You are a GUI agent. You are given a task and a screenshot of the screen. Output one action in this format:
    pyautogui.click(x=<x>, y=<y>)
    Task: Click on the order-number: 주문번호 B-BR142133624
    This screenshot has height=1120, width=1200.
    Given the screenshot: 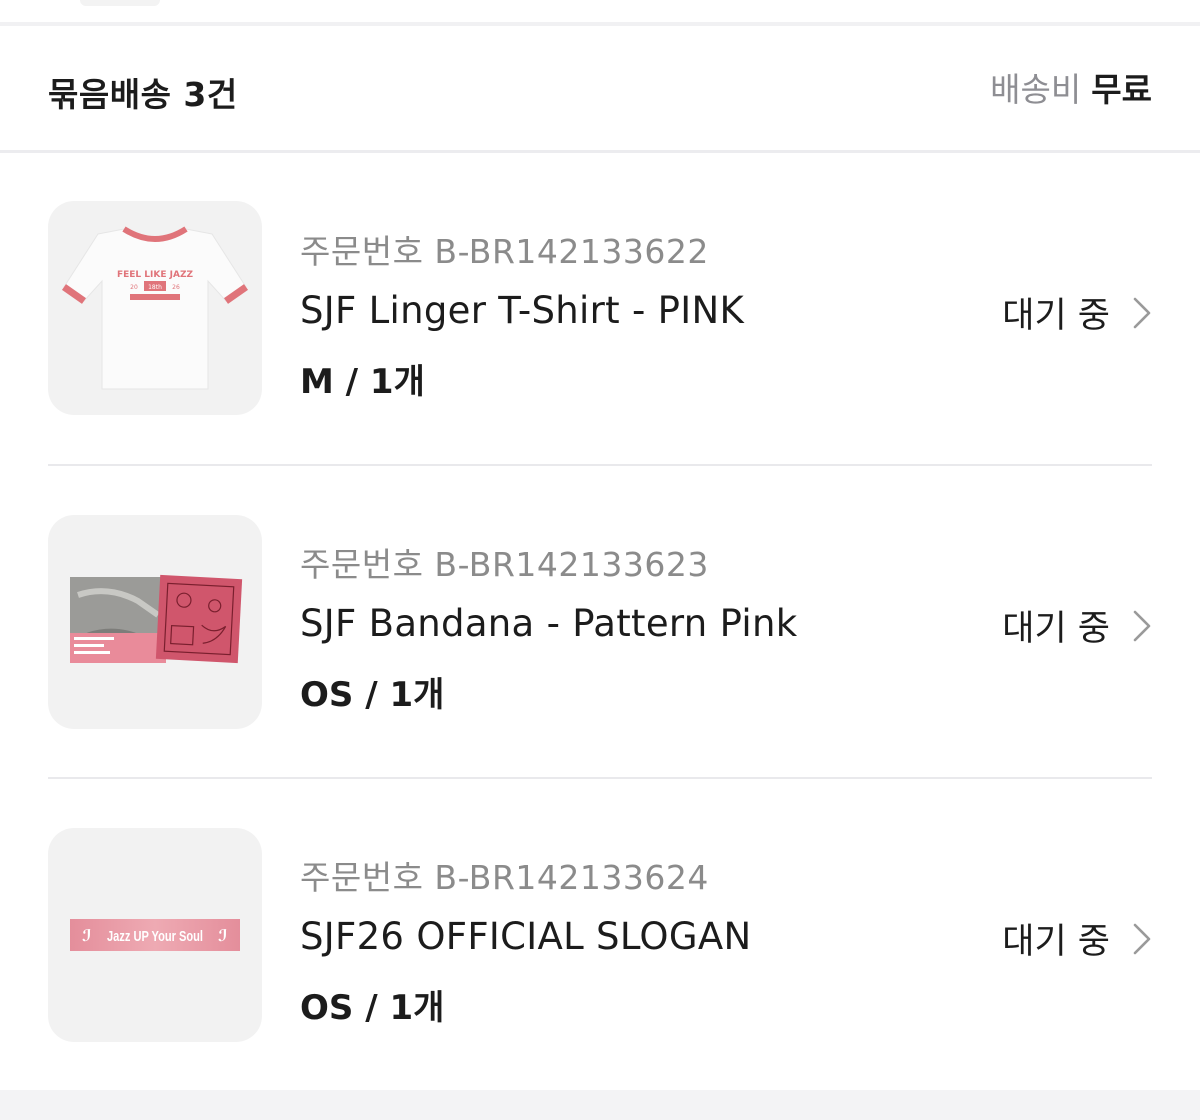 What is the action you would take?
    pyautogui.click(x=504, y=877)
    